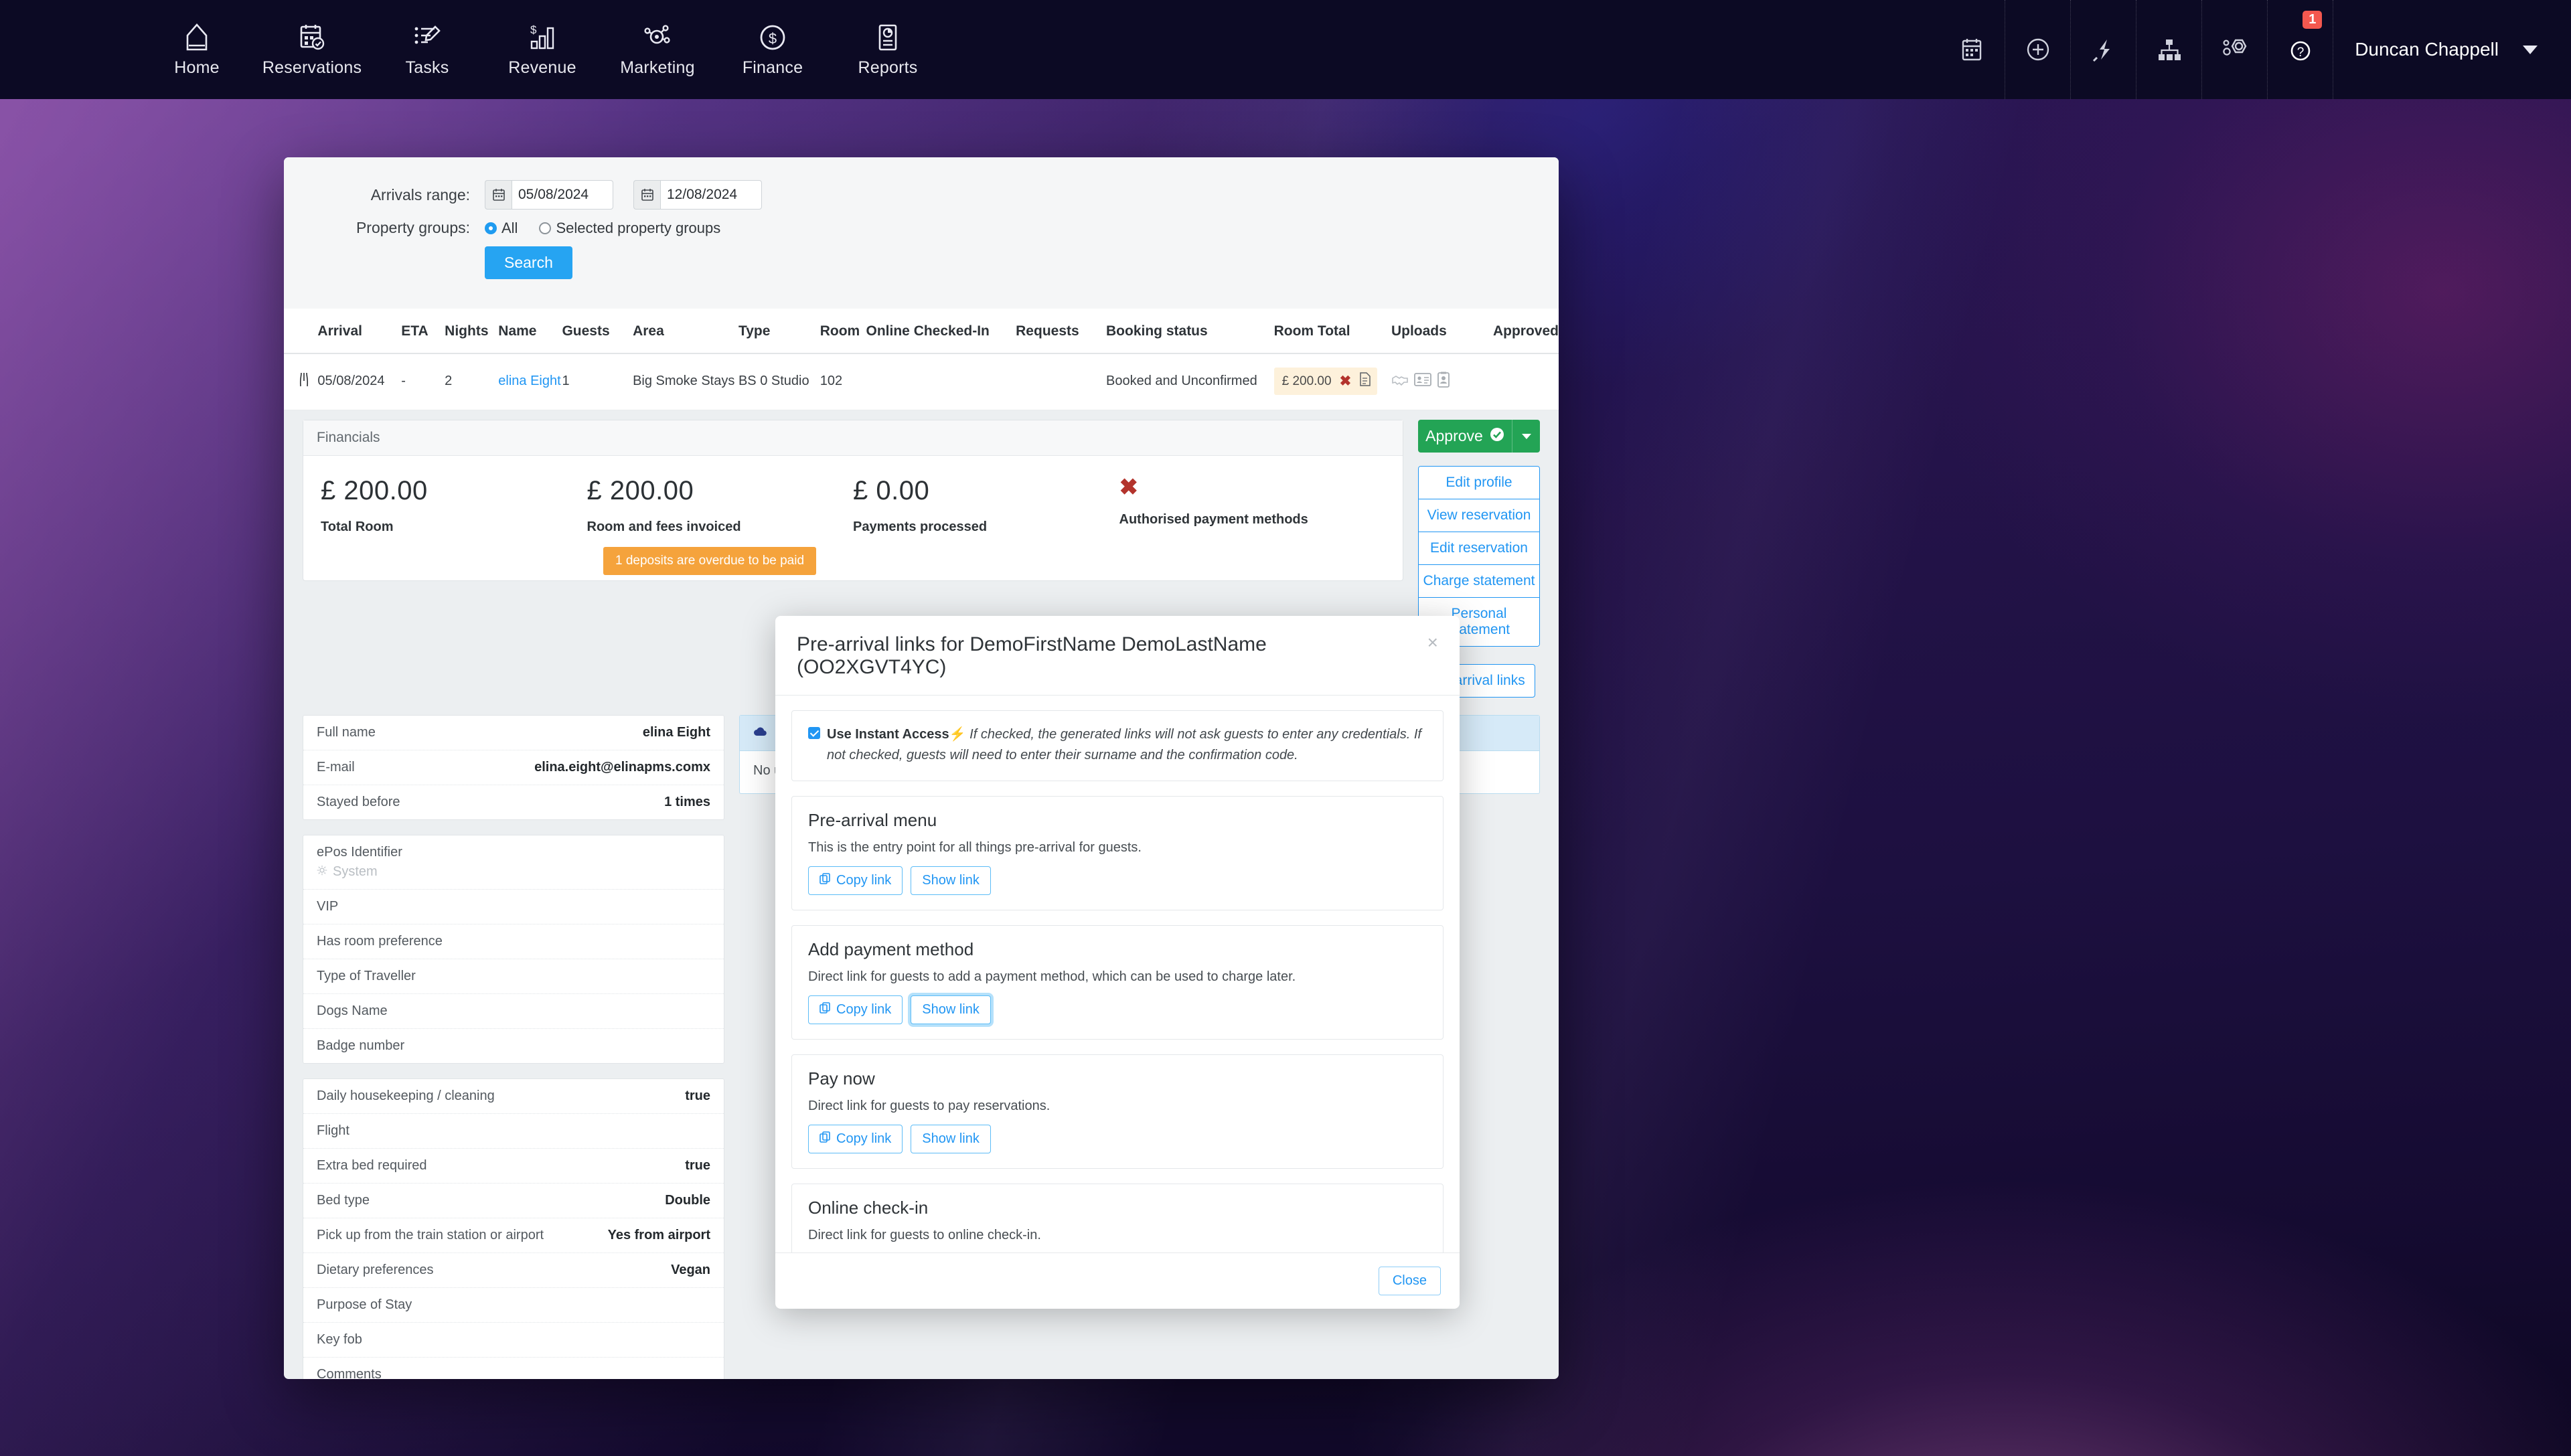 The width and height of the screenshot is (2571, 1456). What do you see at coordinates (638, 227) in the screenshot?
I see `radio-selected-groups-label: Selected property groups` at bounding box center [638, 227].